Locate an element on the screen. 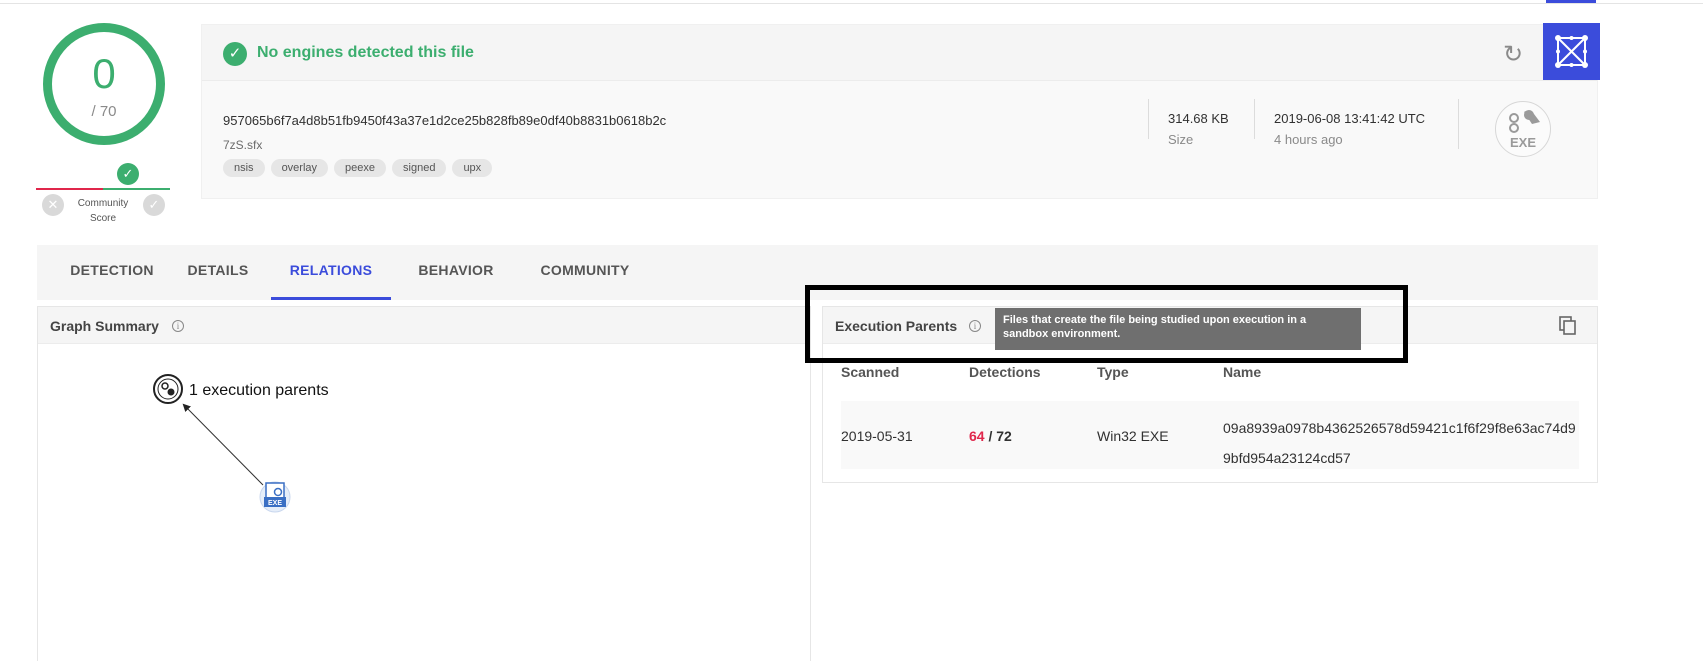 The image size is (1703, 661). last-analysis-relative: 4 hours ago is located at coordinates (1308, 139).